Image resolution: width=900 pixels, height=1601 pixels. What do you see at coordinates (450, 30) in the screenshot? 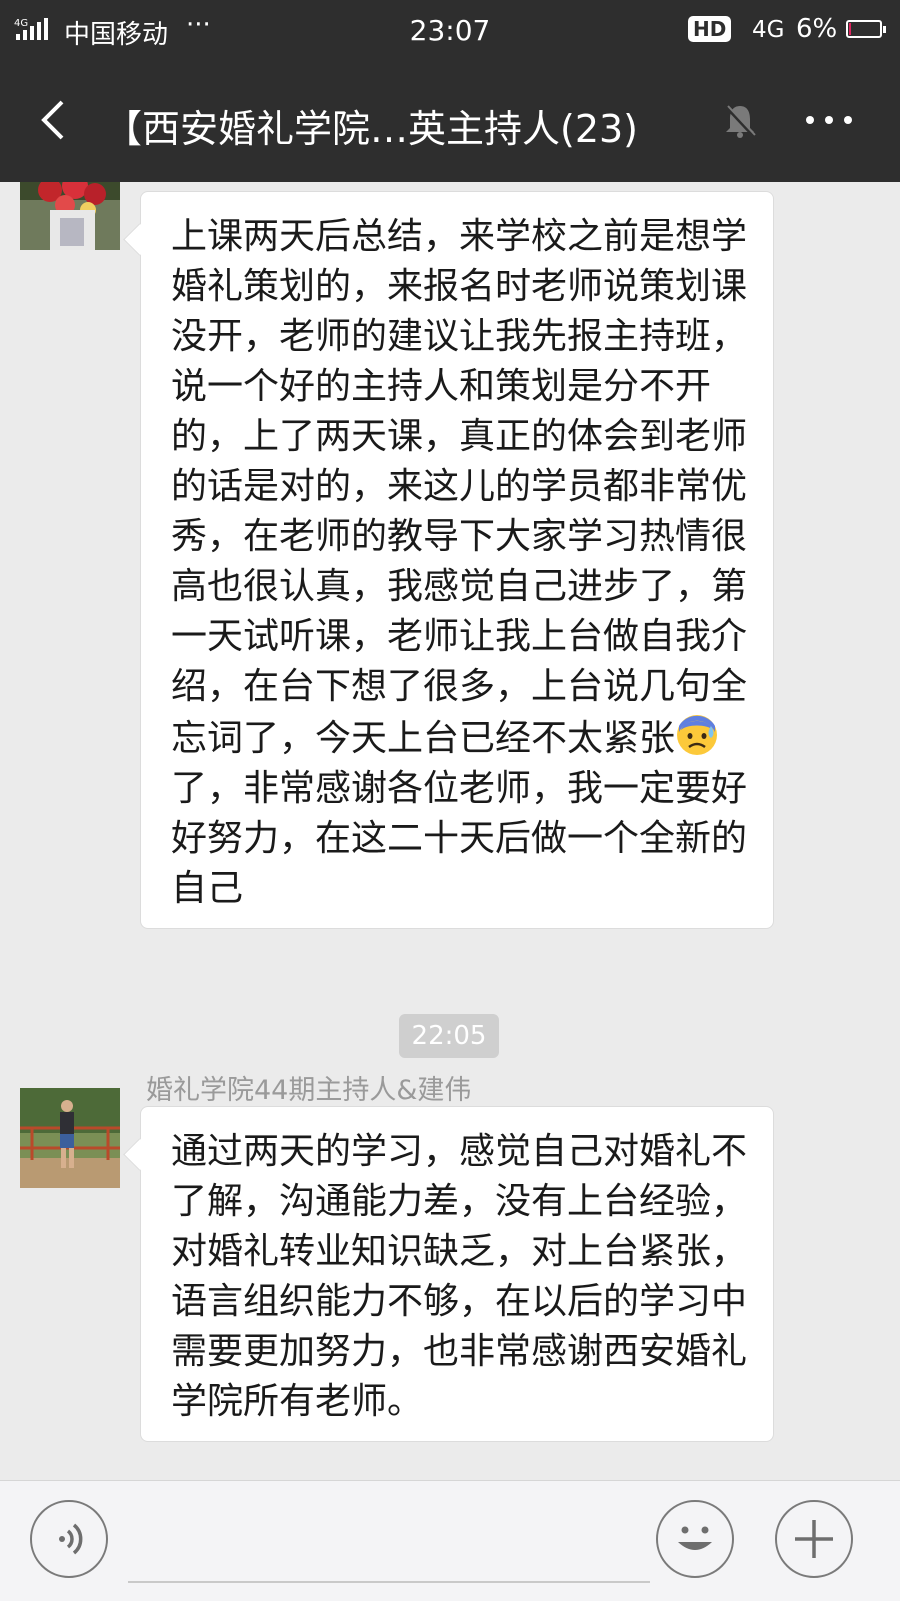
I see `status-bar: 4G 中国移动 ··· 23:07 HD 4G 6%` at bounding box center [450, 30].